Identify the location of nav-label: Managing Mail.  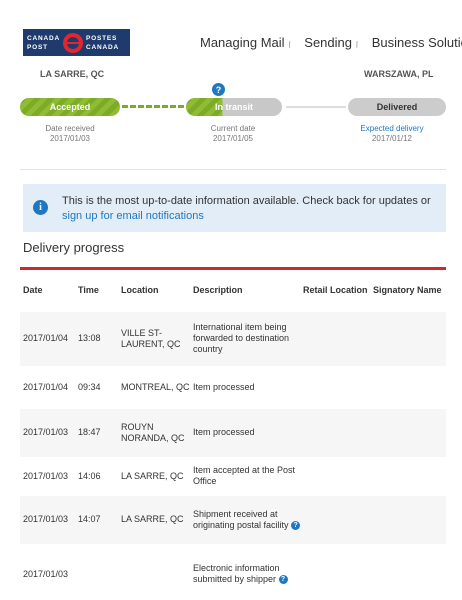
(242, 42).